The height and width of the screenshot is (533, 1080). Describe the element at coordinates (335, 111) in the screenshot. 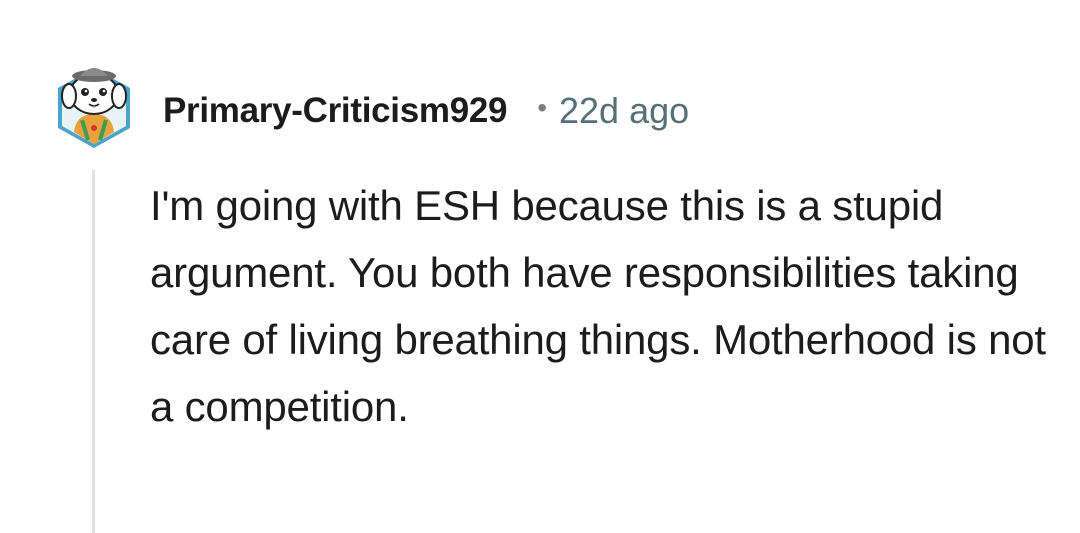

I see `username-link: Primary-Criticism929` at that location.